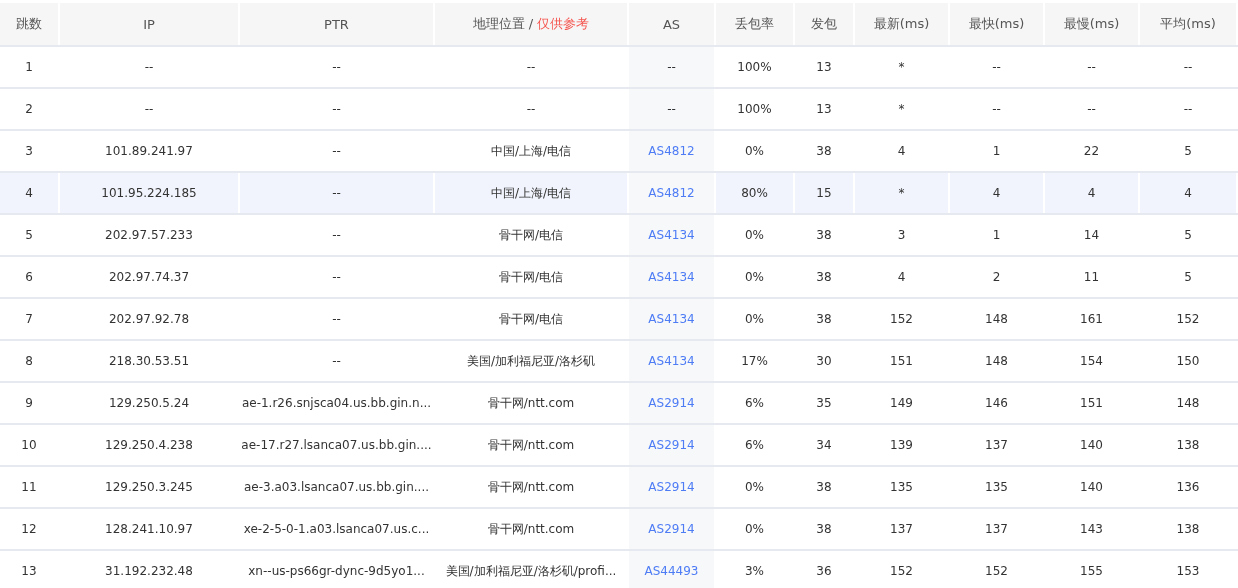 Image resolution: width=1238 pixels, height=588 pixels. I want to click on table-cell: 6, so click(30, 277).